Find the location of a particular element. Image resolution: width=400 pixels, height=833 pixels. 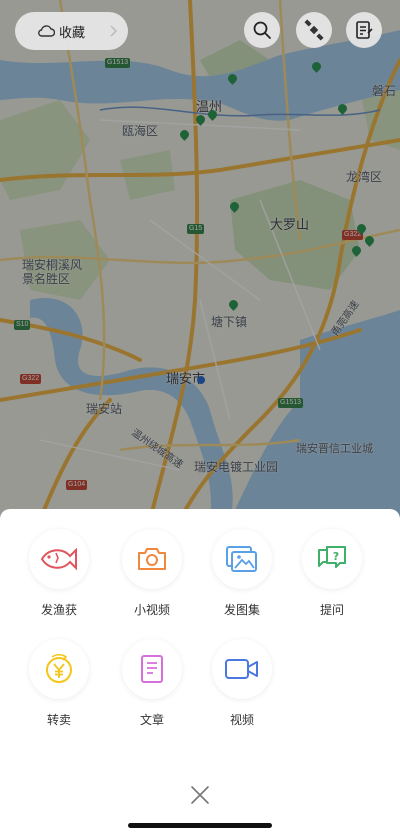

action-post-catch: 发渔获 is located at coordinates (59, 573).